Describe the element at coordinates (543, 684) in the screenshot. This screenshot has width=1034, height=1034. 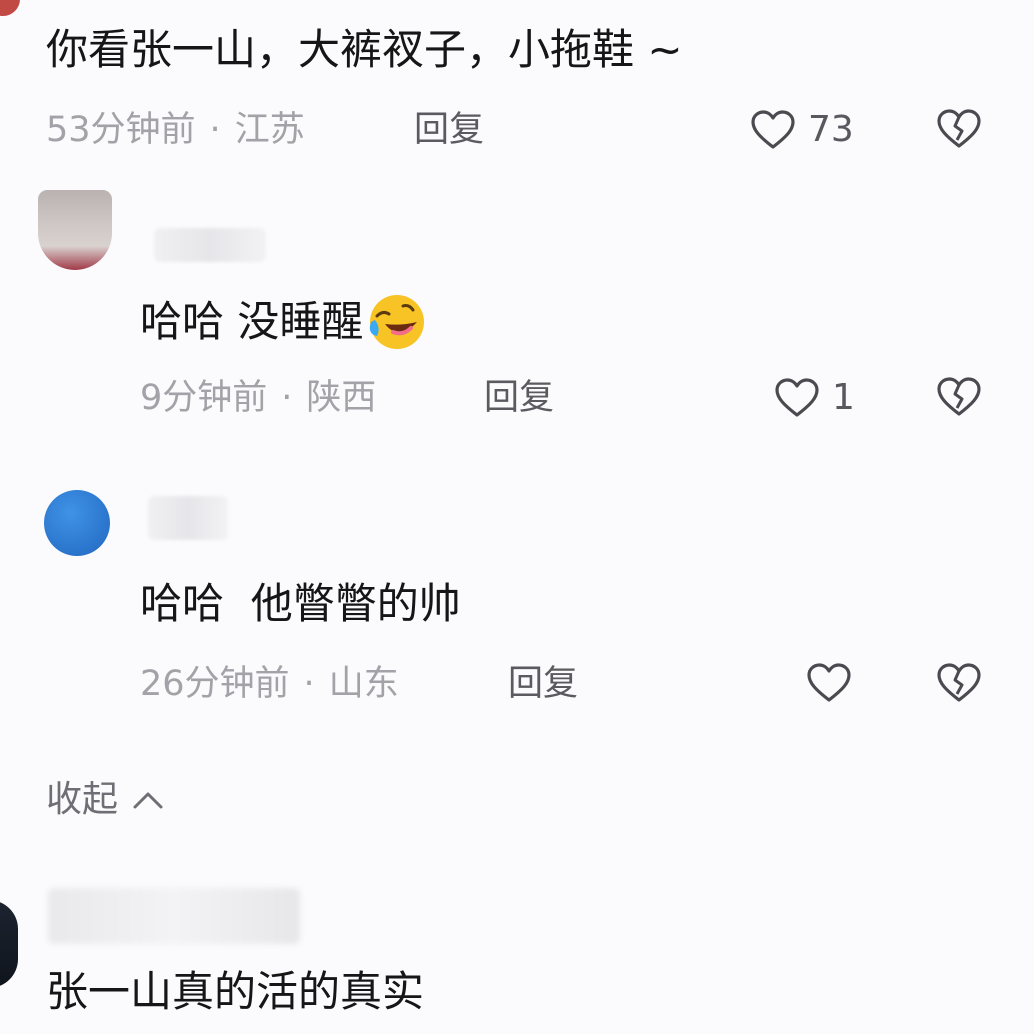
I see `reply-2-reply-button: 回复` at that location.